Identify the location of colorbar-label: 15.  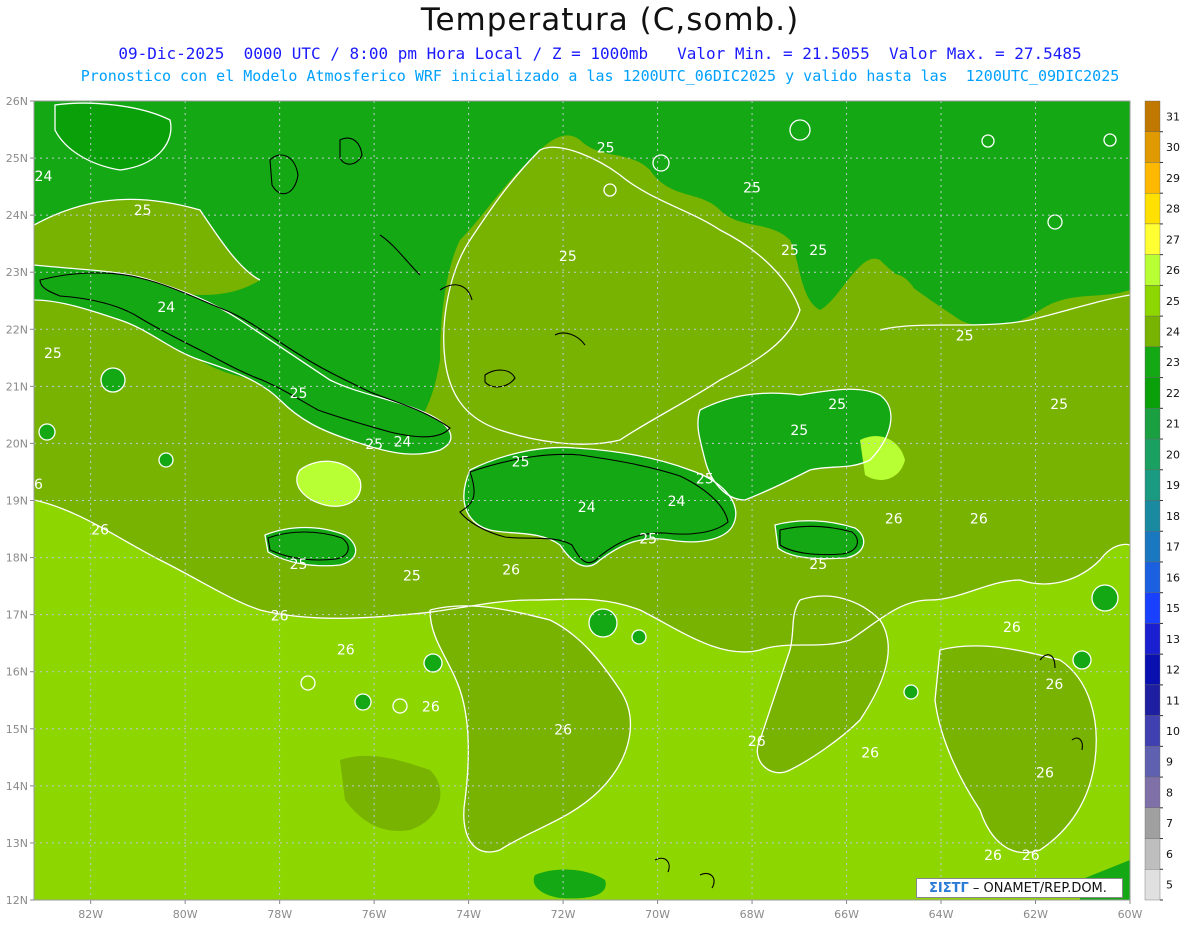
(1173, 608).